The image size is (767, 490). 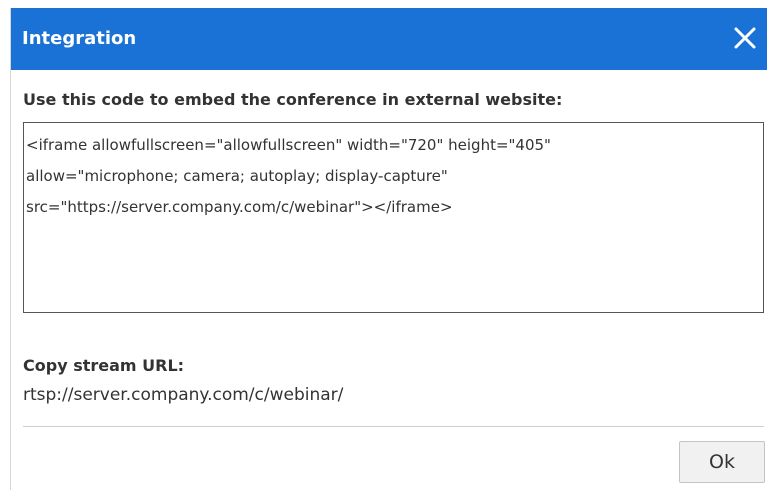 What do you see at coordinates (79, 38) in the screenshot?
I see `dialog-title: Integration` at bounding box center [79, 38].